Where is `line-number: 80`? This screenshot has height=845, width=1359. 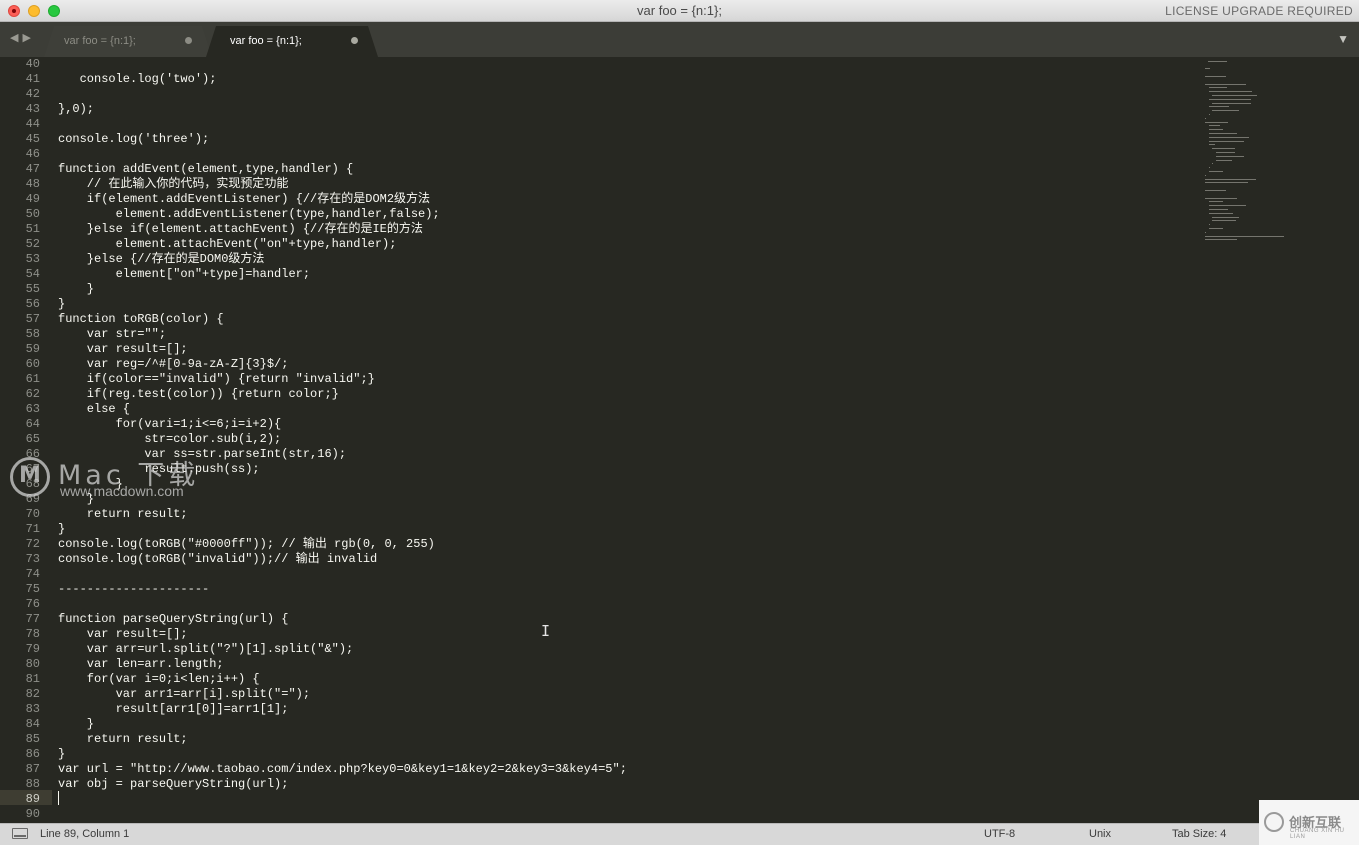
line-number: 80 is located at coordinates (32, 664).